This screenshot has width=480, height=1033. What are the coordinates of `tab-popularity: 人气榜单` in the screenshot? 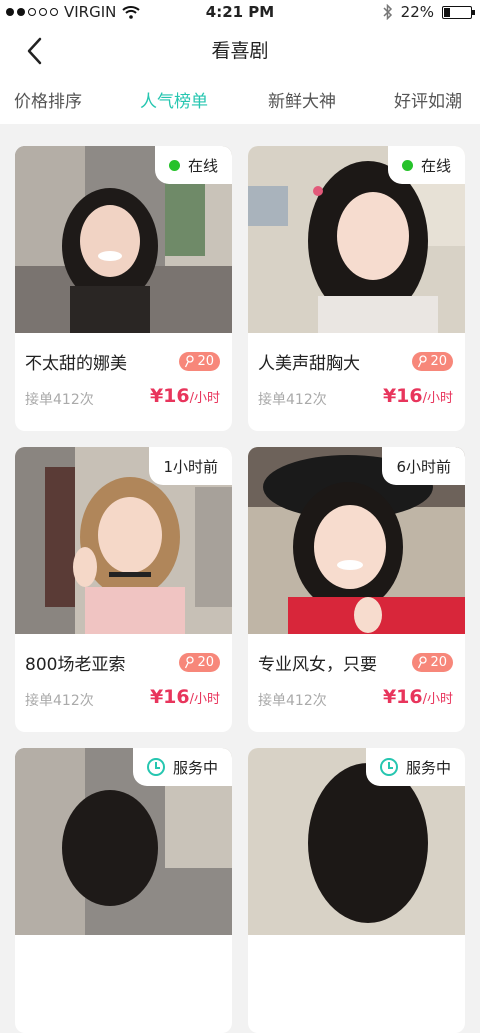 It's located at (174, 99).